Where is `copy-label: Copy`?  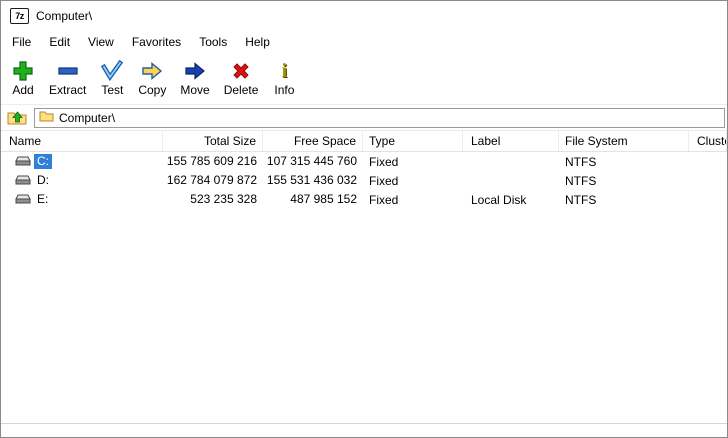 copy-label: Copy is located at coordinates (152, 90).